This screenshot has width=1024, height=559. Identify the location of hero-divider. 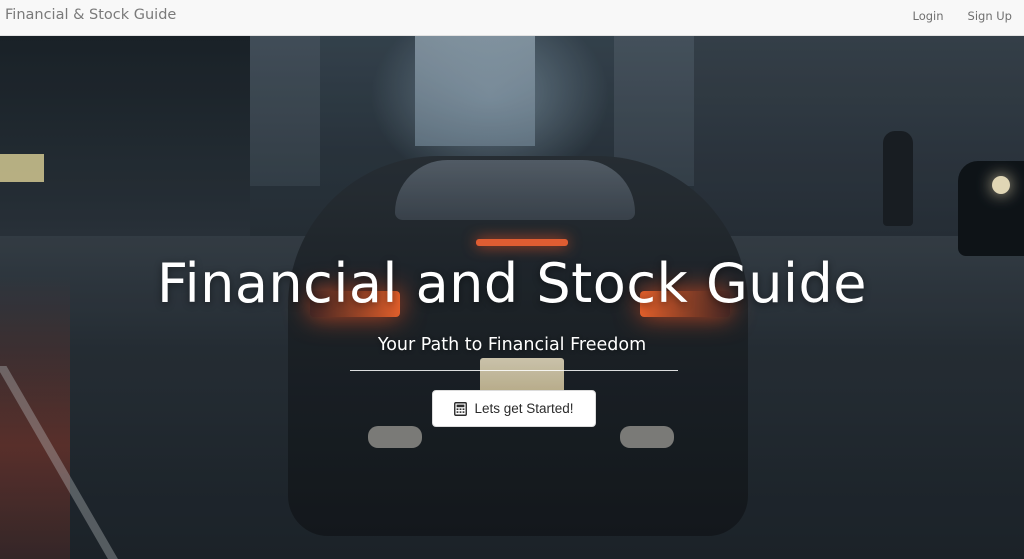
(514, 370).